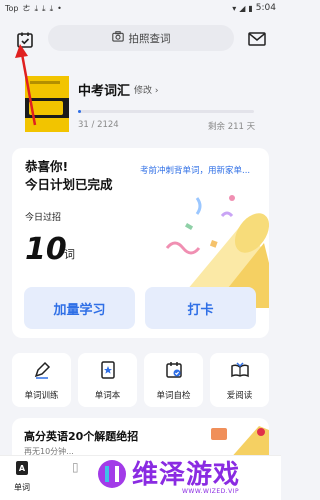 This screenshot has height=500, width=320. Describe the element at coordinates (211, 491) in the screenshot. I see `watermark-subtext: WWW.WIZED.VIP` at that location.